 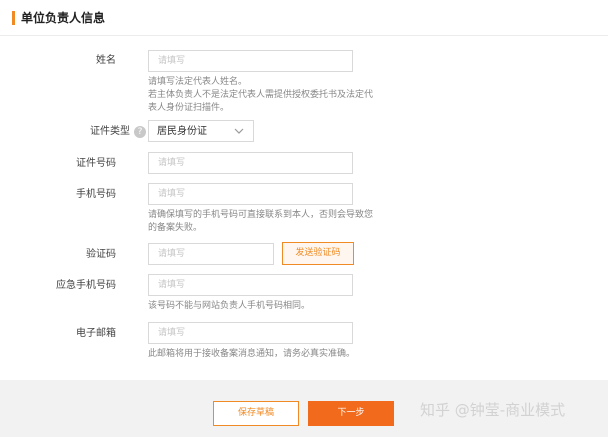 I want to click on chevron-down-icon, so click(x=239, y=131).